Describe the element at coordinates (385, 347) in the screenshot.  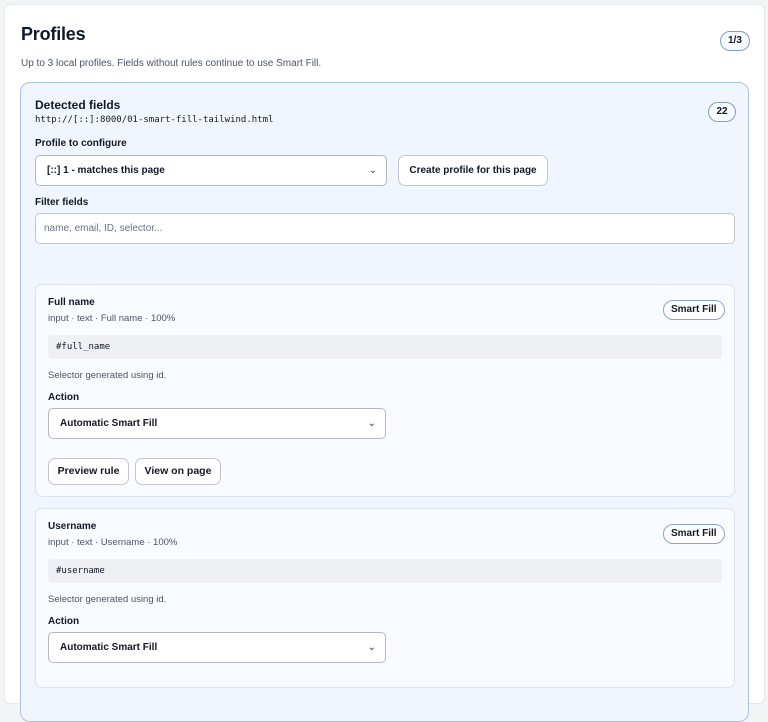
I see `selector-code: #full_name` at that location.